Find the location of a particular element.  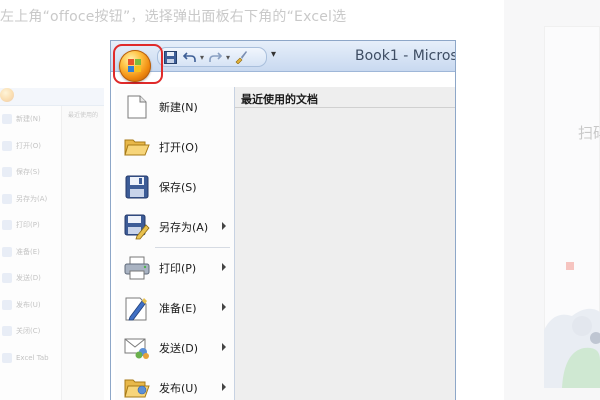

article-instruction-text: 左上角“offoce按钮”，选择弹出面板右下角的“Excel选 is located at coordinates (173, 17).